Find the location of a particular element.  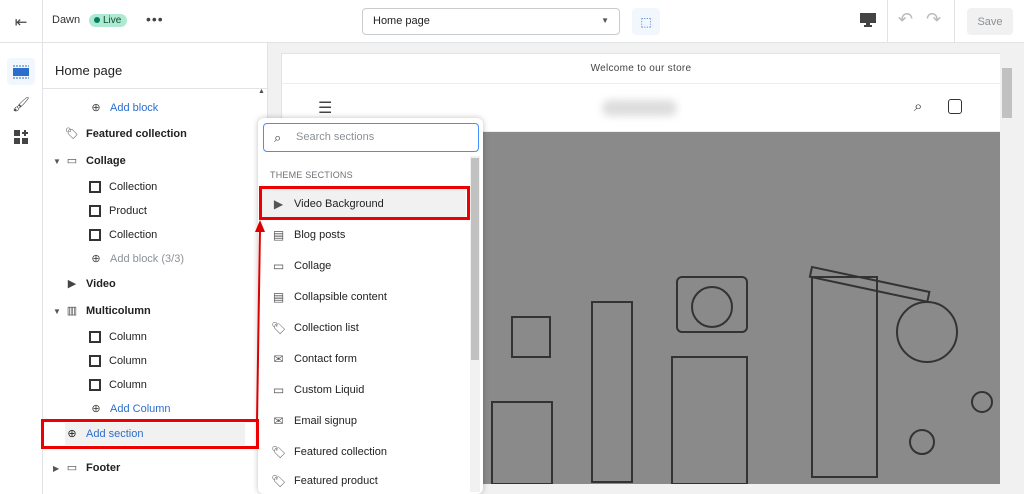

cart-icon is located at coordinates (955, 106).